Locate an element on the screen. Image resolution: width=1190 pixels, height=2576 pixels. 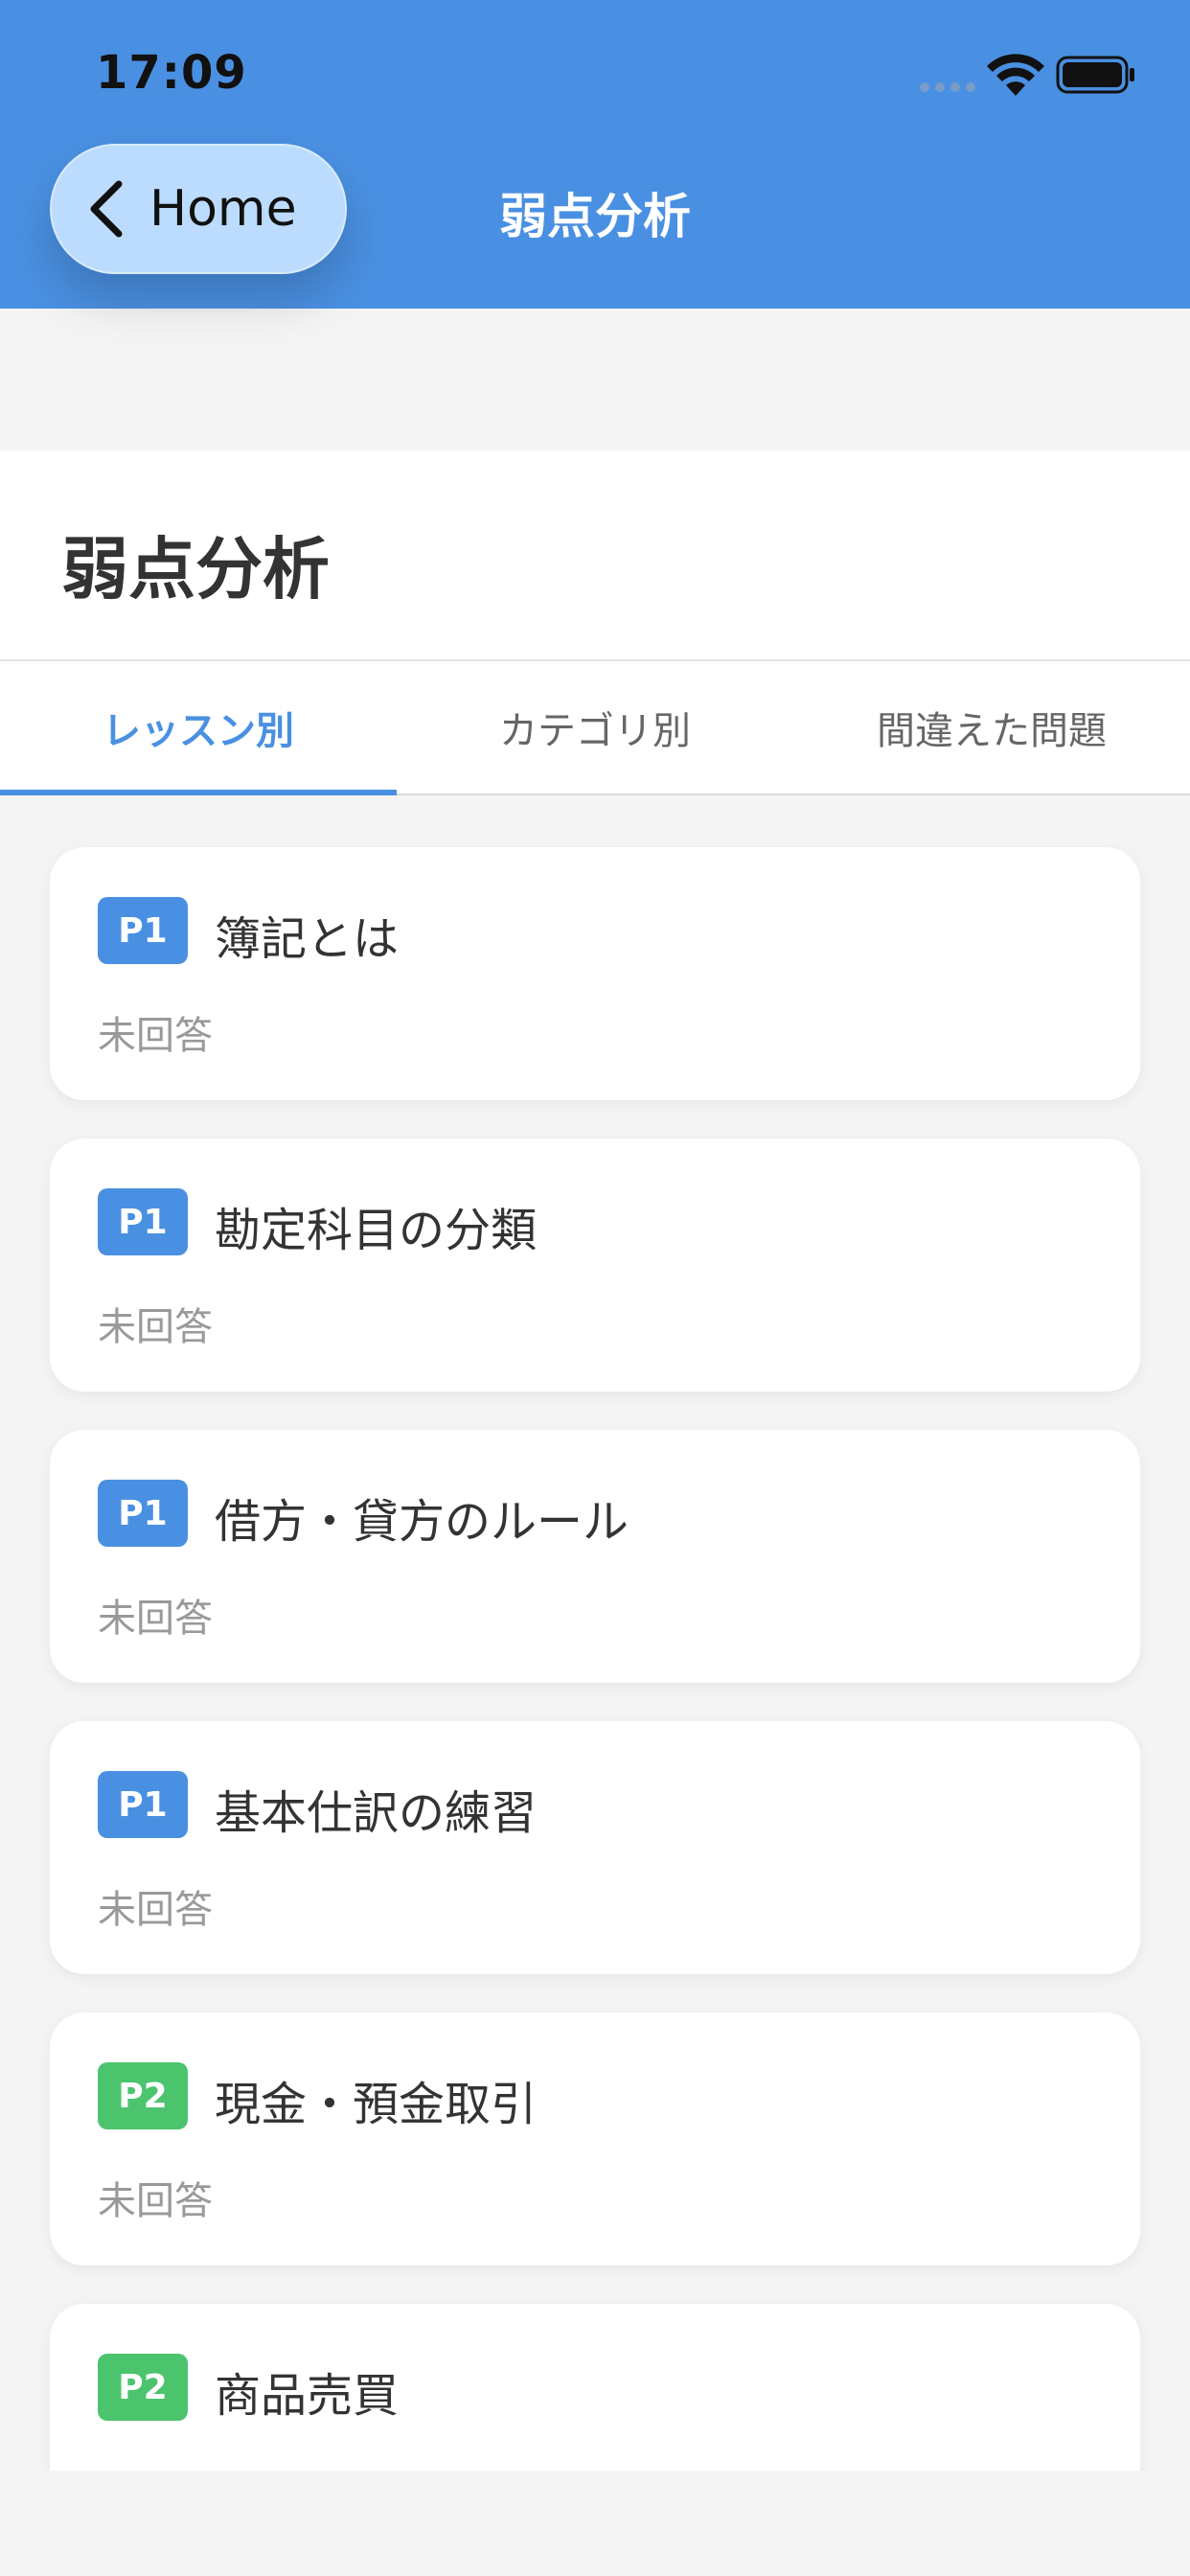
tab-by-lesson: レッスン別 is located at coordinates (199, 728).